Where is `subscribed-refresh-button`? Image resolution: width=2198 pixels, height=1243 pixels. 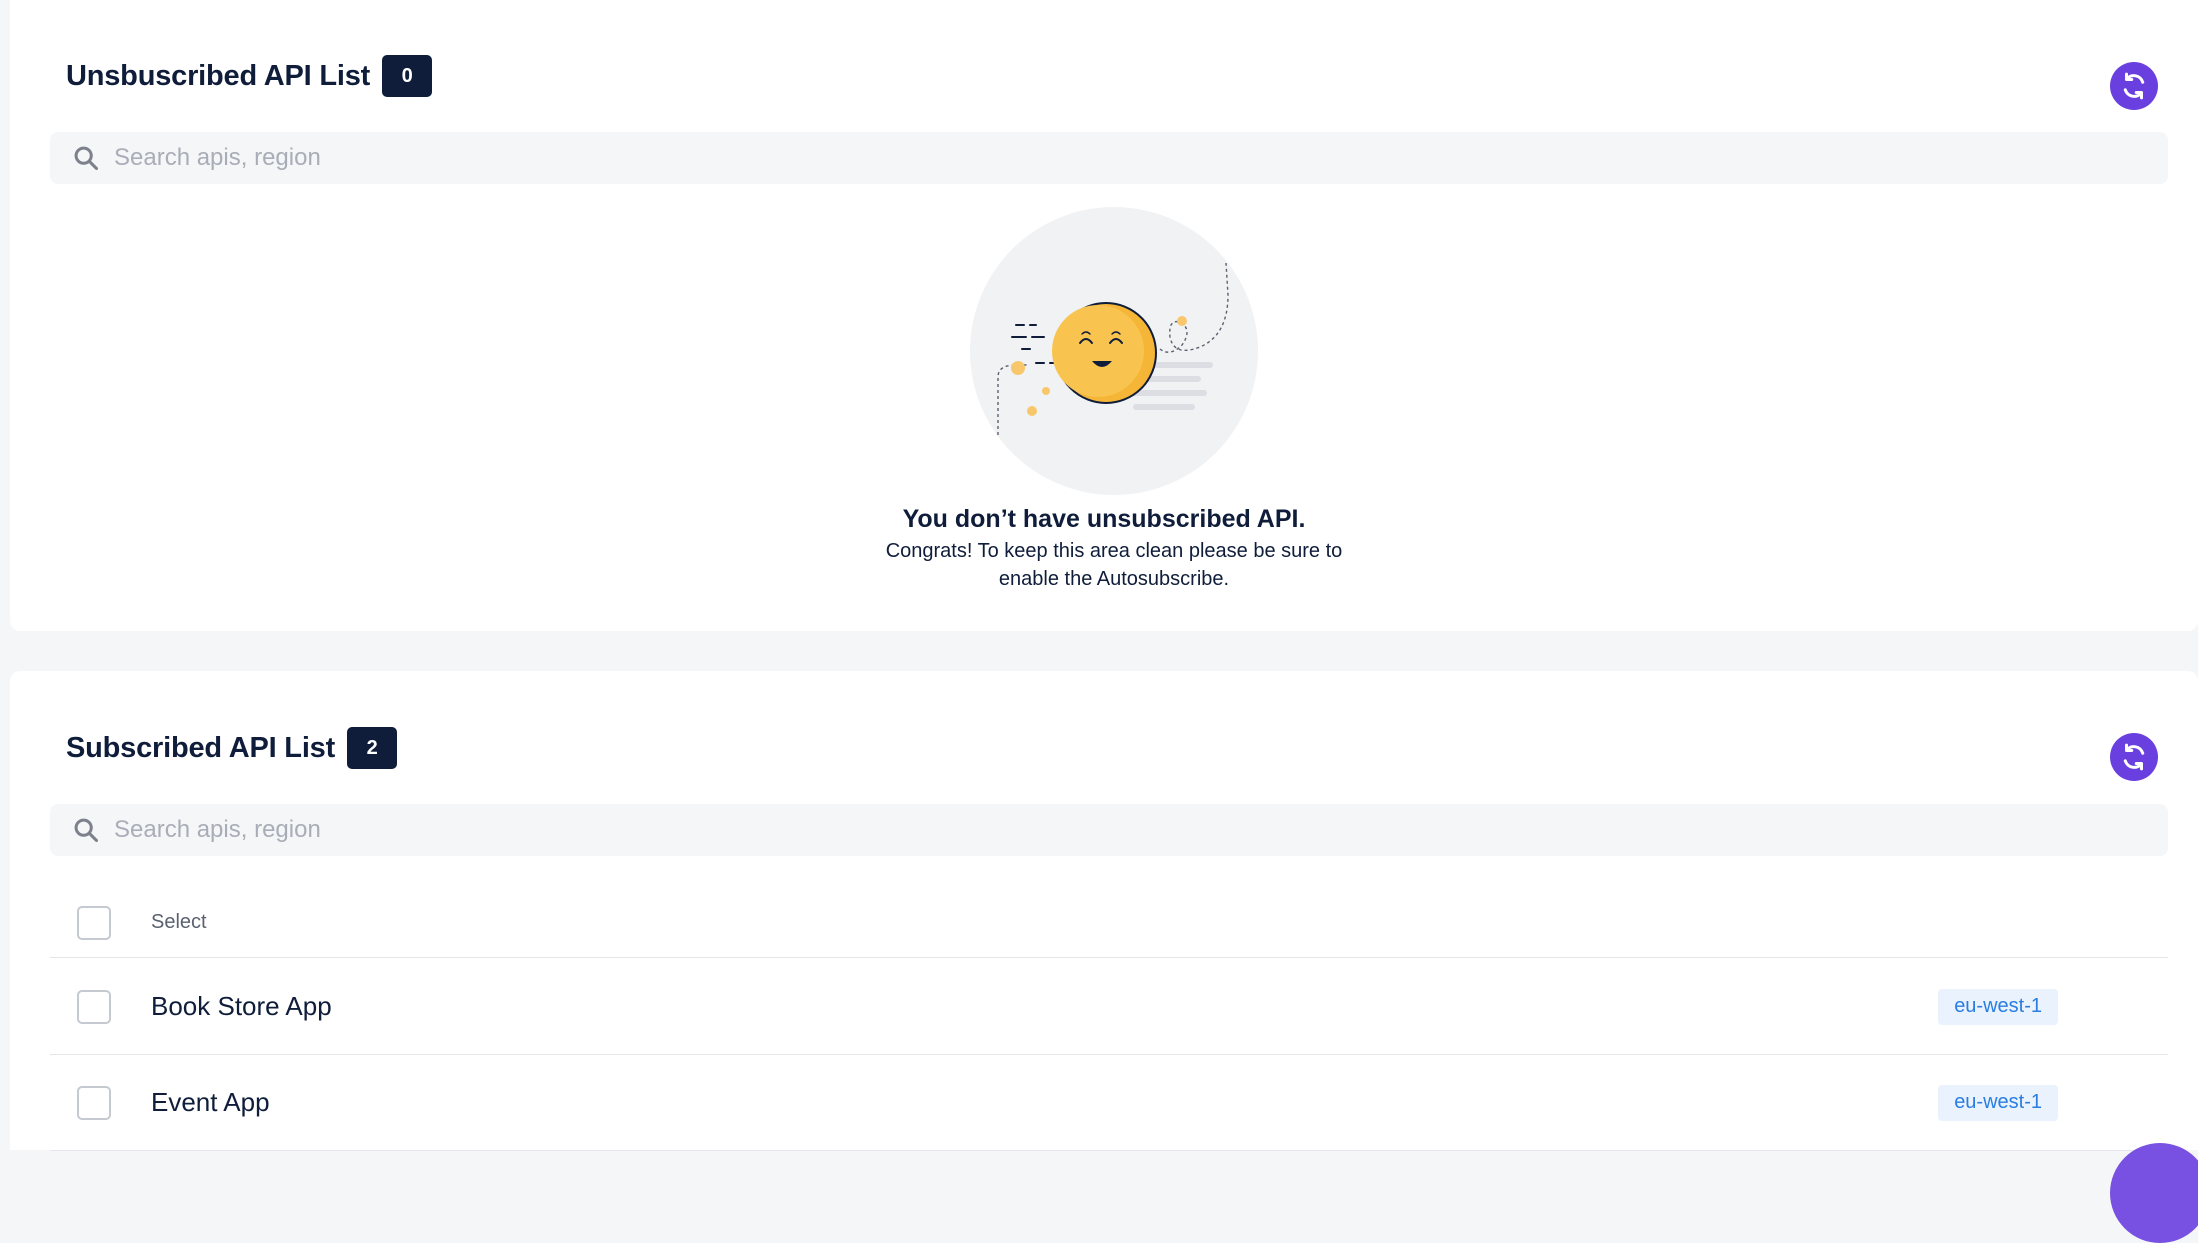
subscribed-refresh-button is located at coordinates (2134, 757).